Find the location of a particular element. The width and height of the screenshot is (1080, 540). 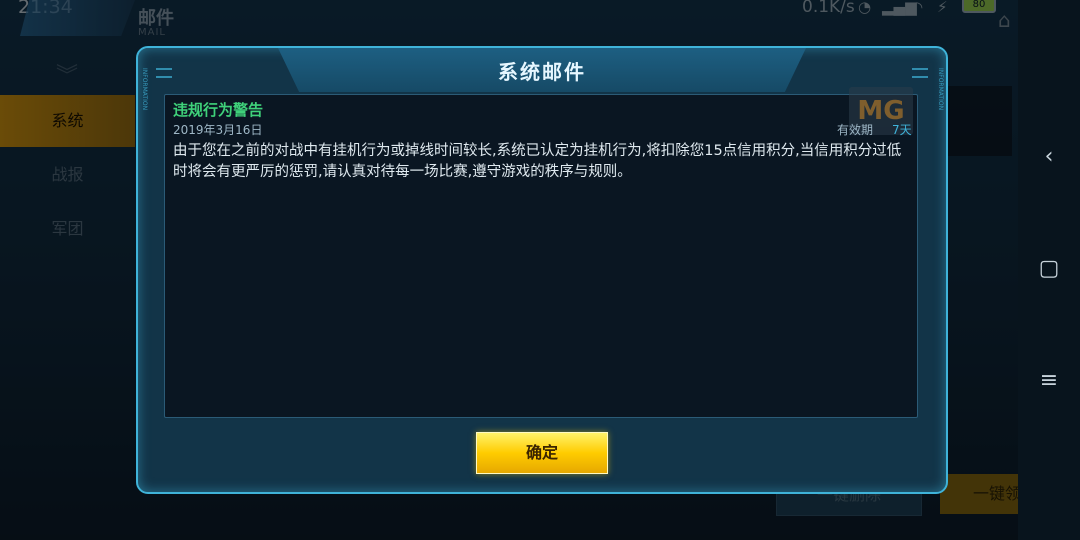

confirm-button: 确定 is located at coordinates (542, 453).